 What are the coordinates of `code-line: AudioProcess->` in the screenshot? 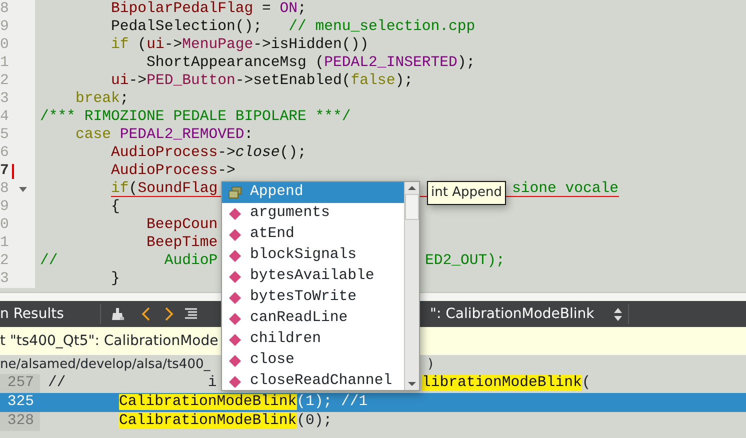 It's located at (173, 171).